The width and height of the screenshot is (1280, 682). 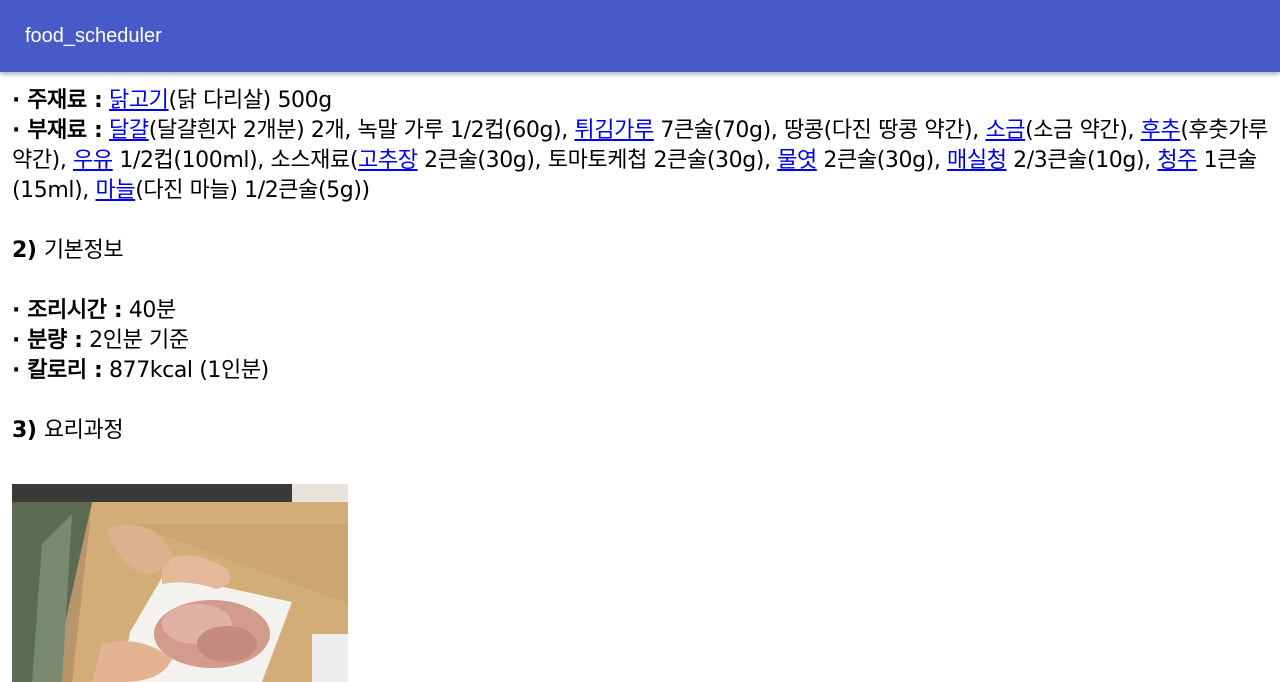 What do you see at coordinates (1082, 160) in the screenshot?
I see `ingredient-detail-text: 2/3큰술(10g),` at bounding box center [1082, 160].